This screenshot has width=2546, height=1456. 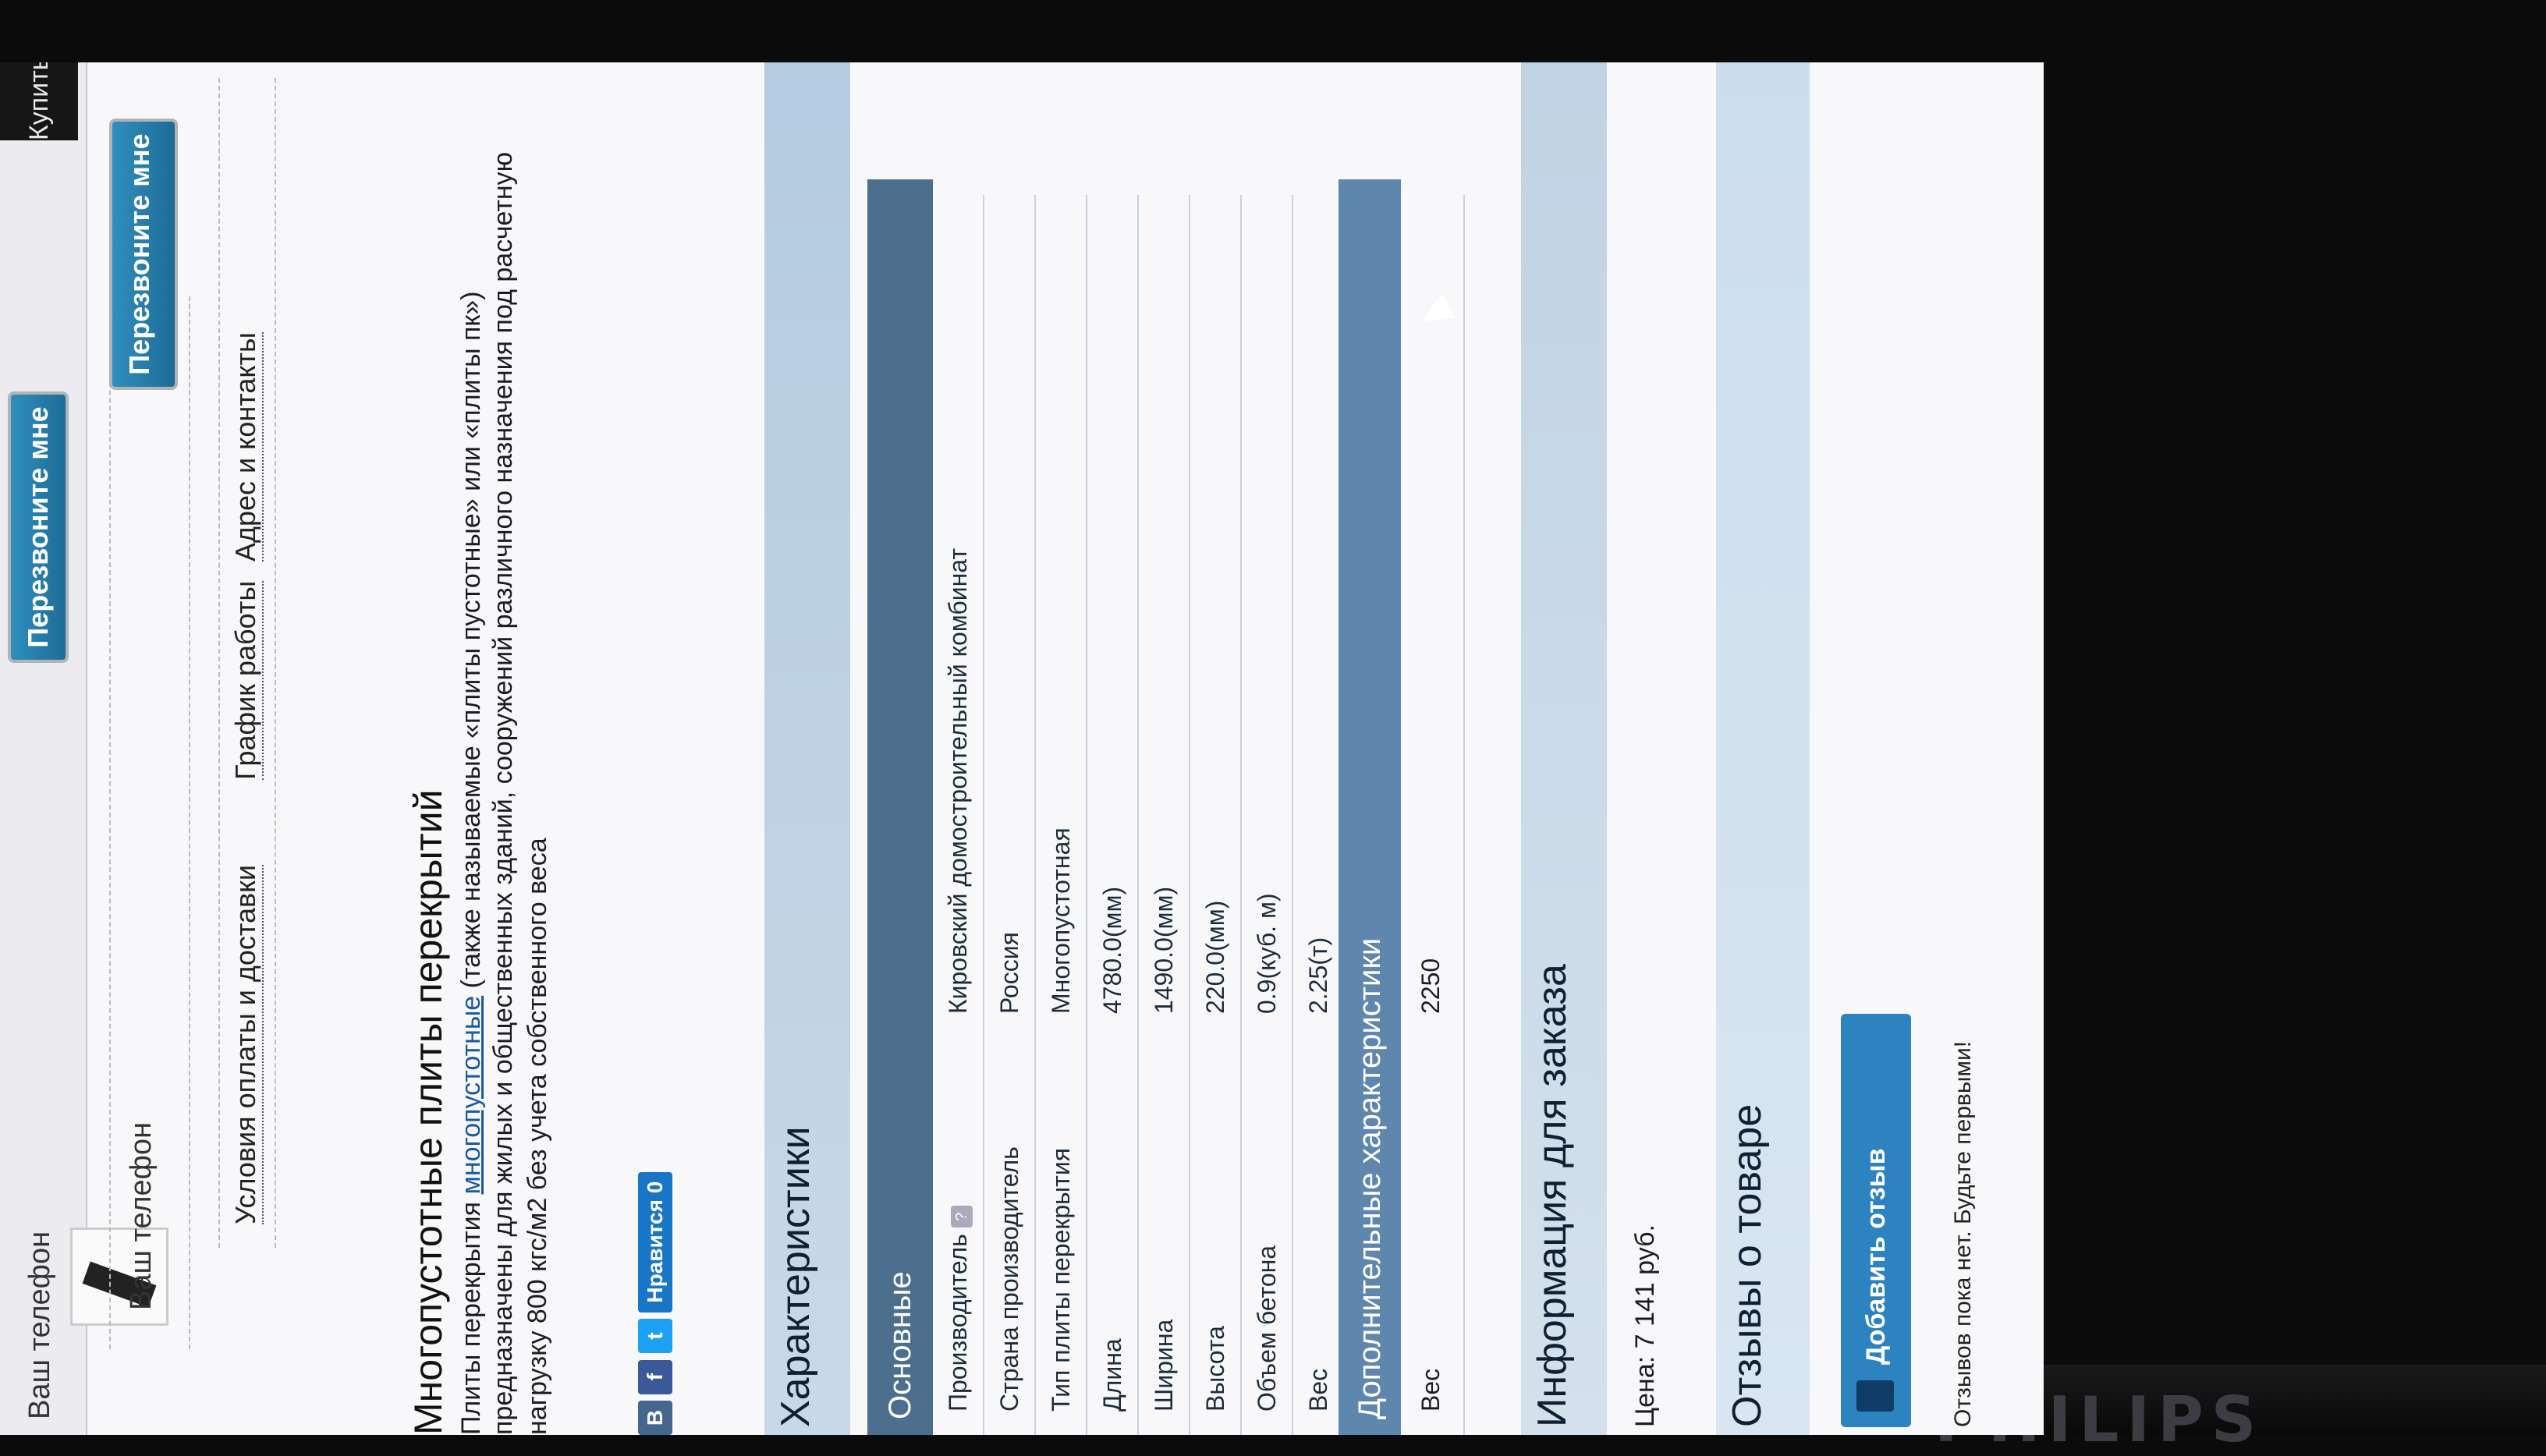 What do you see at coordinates (1433, 815) in the screenshot?
I see `table-row: Вес 2250` at bounding box center [1433, 815].